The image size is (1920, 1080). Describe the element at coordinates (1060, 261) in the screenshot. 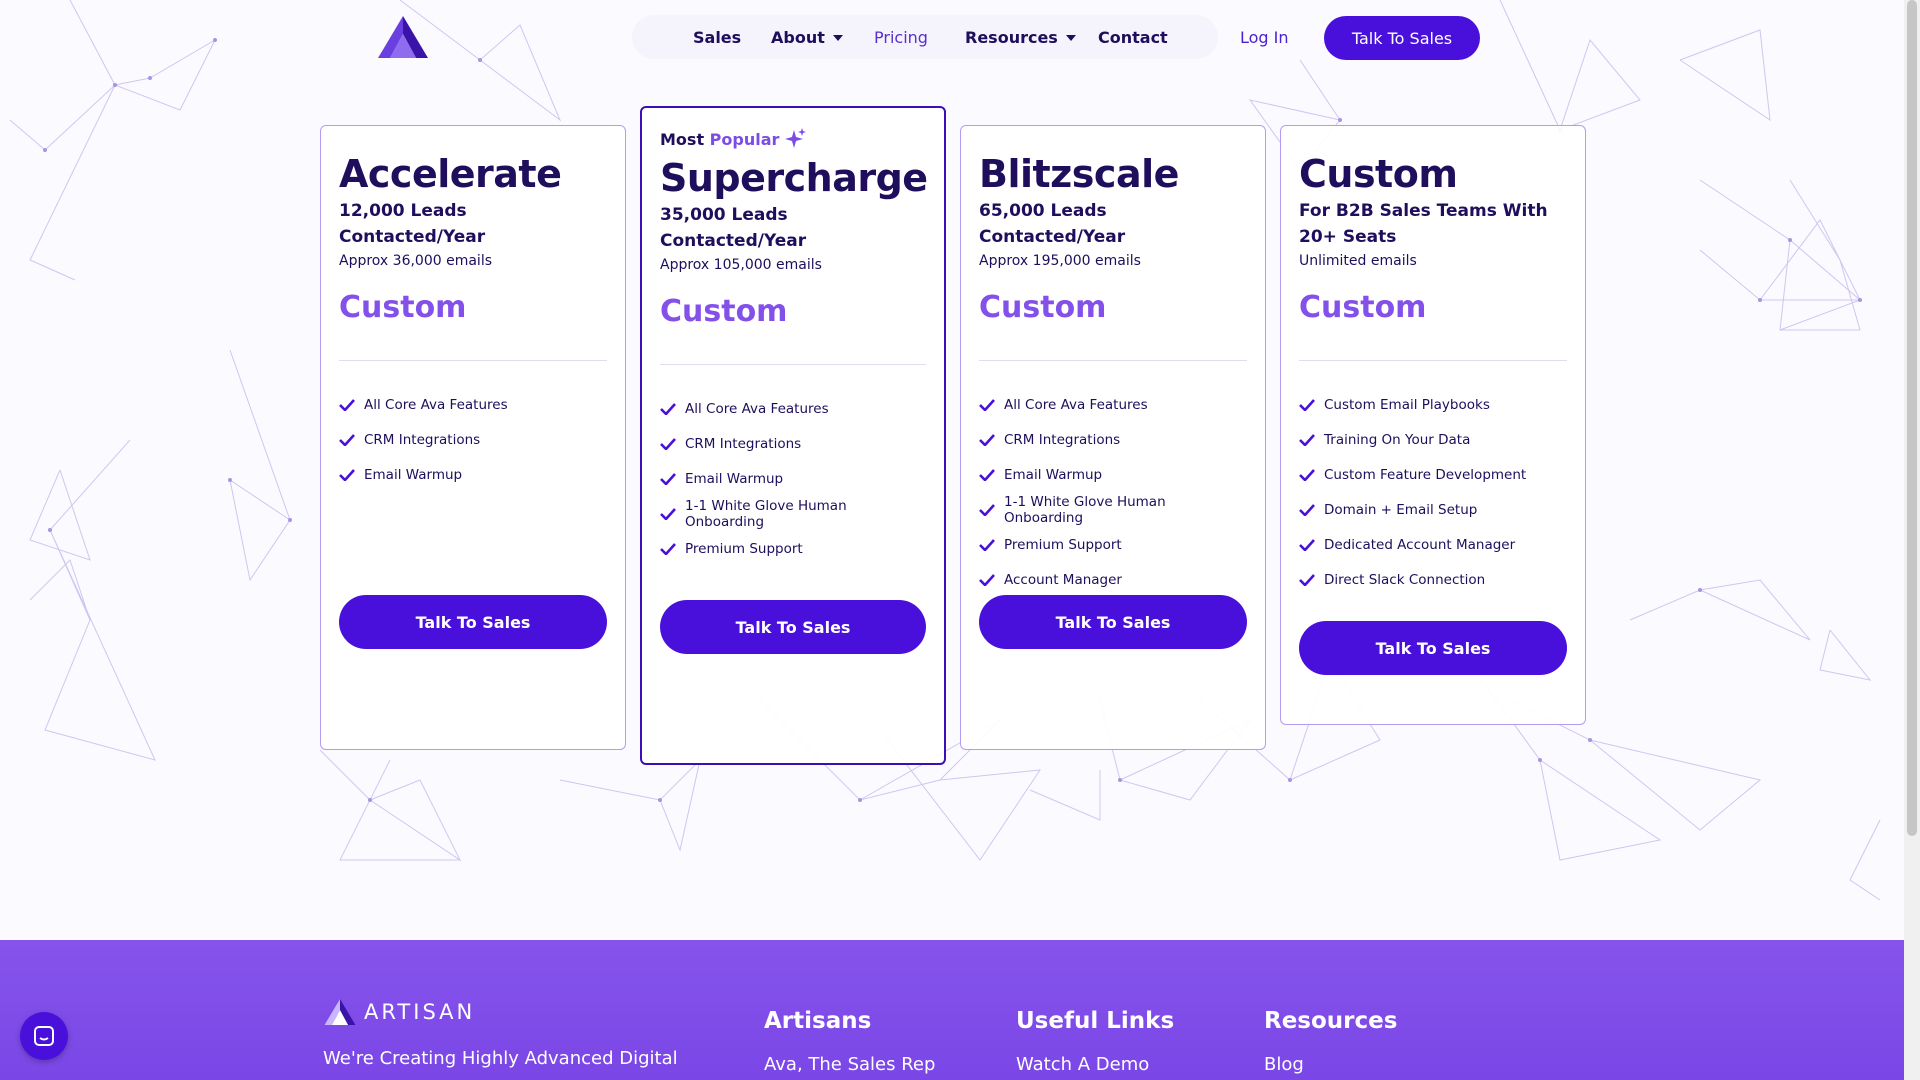

I see `plan-emails: Approx 195,000 emails` at that location.